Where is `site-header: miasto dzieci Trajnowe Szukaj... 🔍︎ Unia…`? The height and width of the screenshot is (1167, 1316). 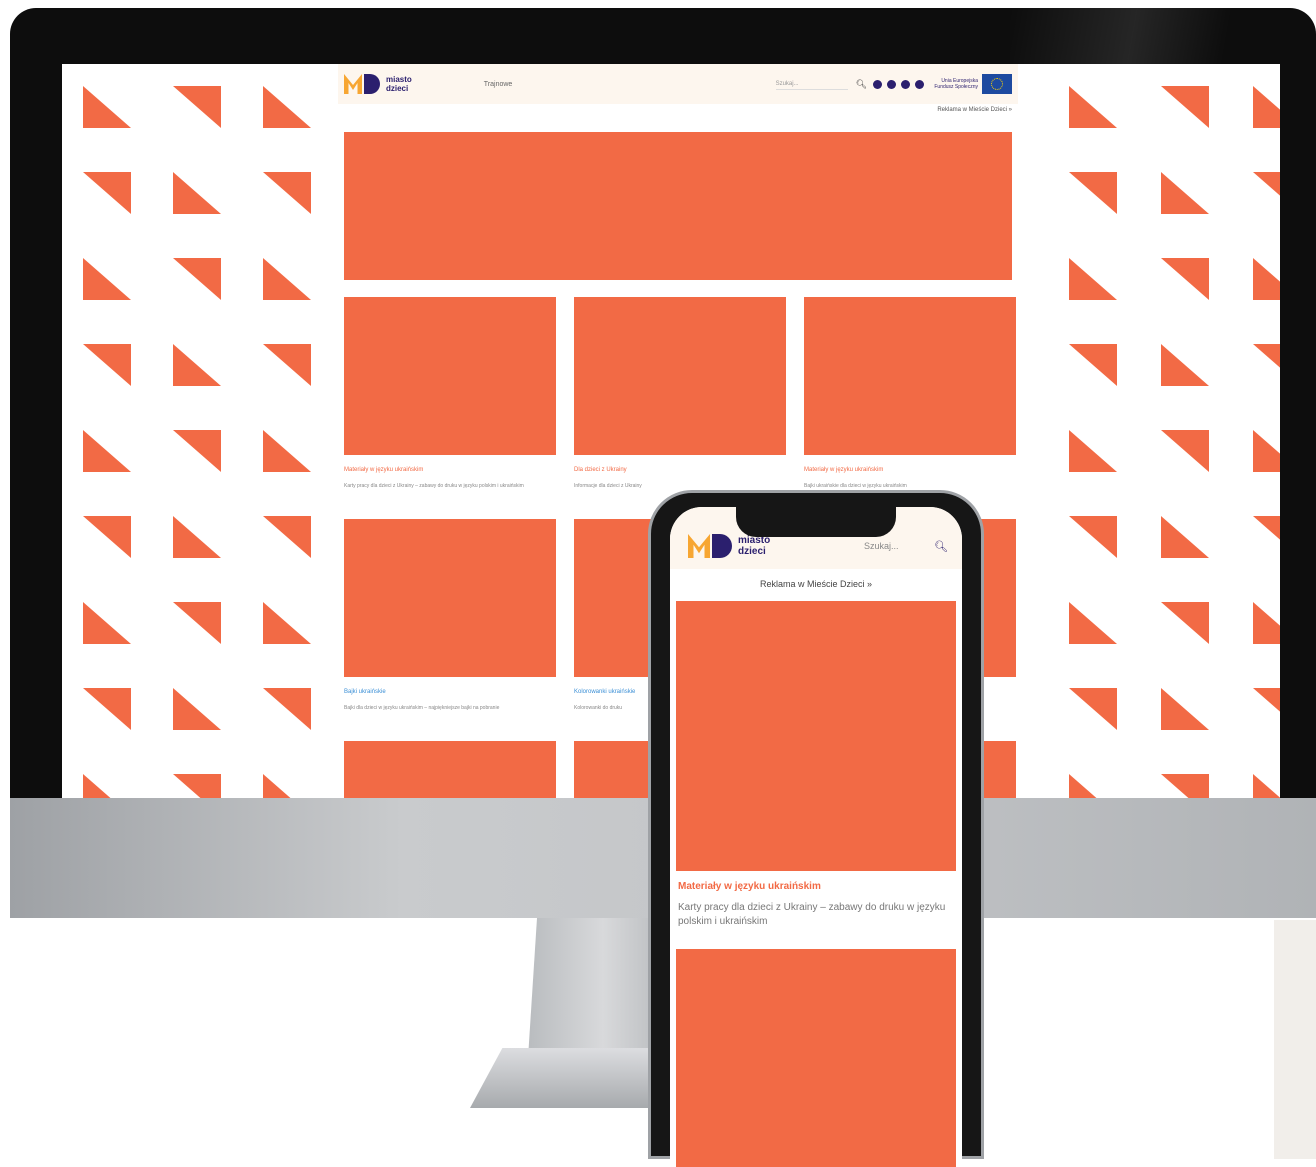
site-header: miasto dzieci Trajnowe Szukaj... 🔍︎ Unia… is located at coordinates (678, 84).